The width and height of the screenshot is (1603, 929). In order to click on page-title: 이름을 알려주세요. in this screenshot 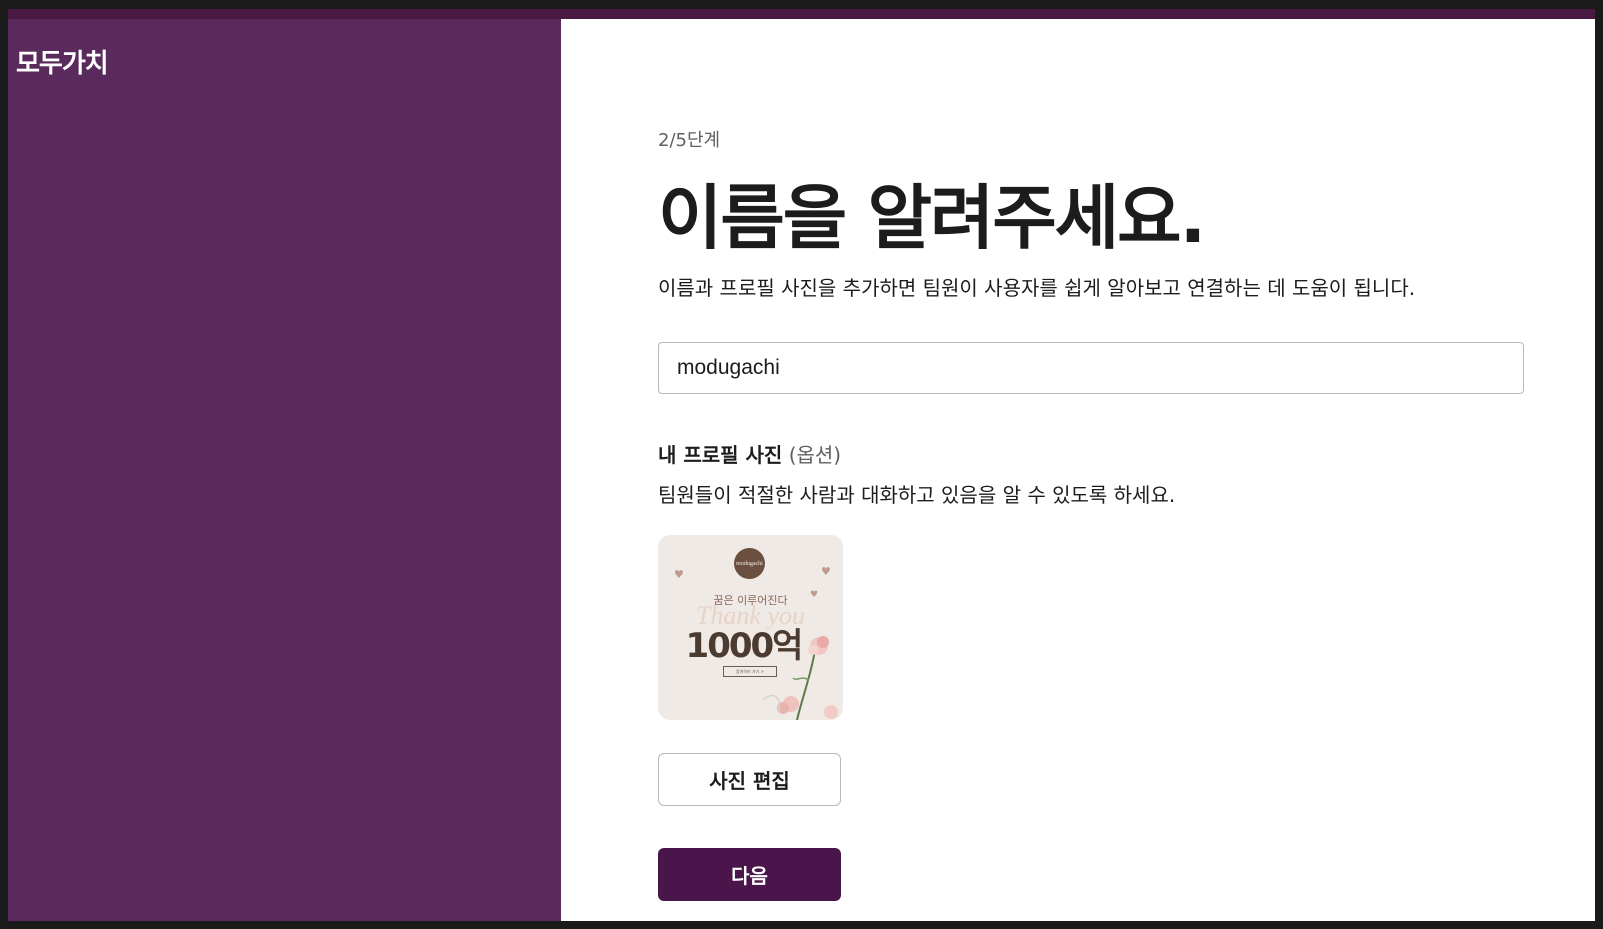, I will do `click(932, 218)`.